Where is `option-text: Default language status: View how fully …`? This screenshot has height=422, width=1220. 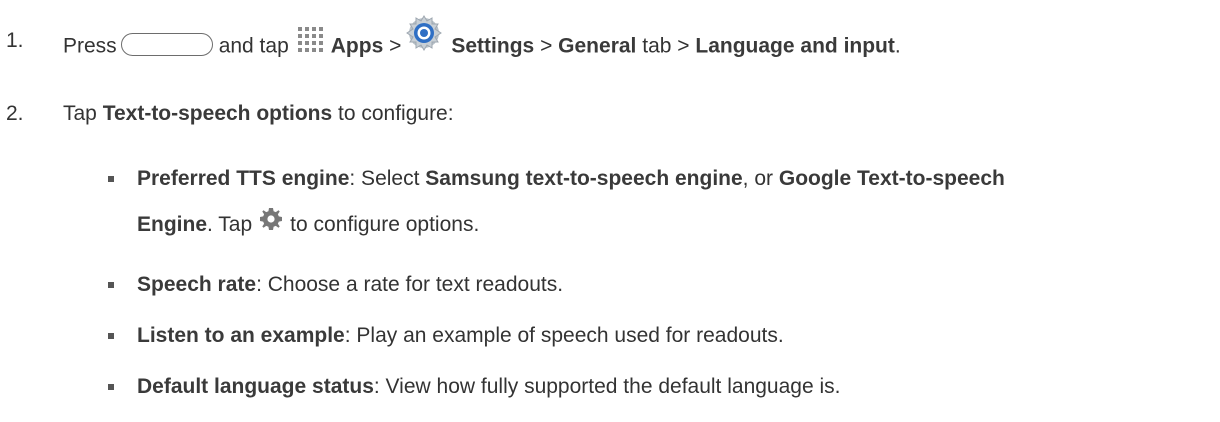
option-text: Default language status: View how fully … is located at coordinates (489, 386).